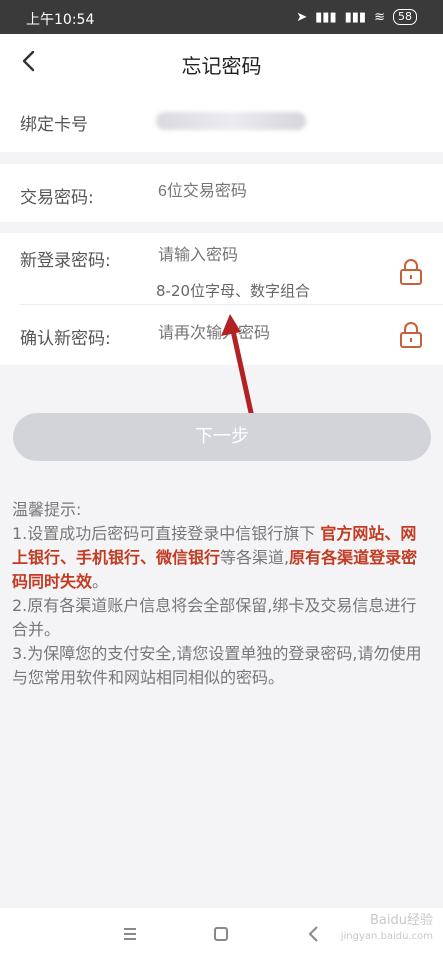 This screenshot has width=443, height=960. What do you see at coordinates (387, 929) in the screenshot?
I see `watermark: Baidu经验 jingyan.baidu.com` at bounding box center [387, 929].